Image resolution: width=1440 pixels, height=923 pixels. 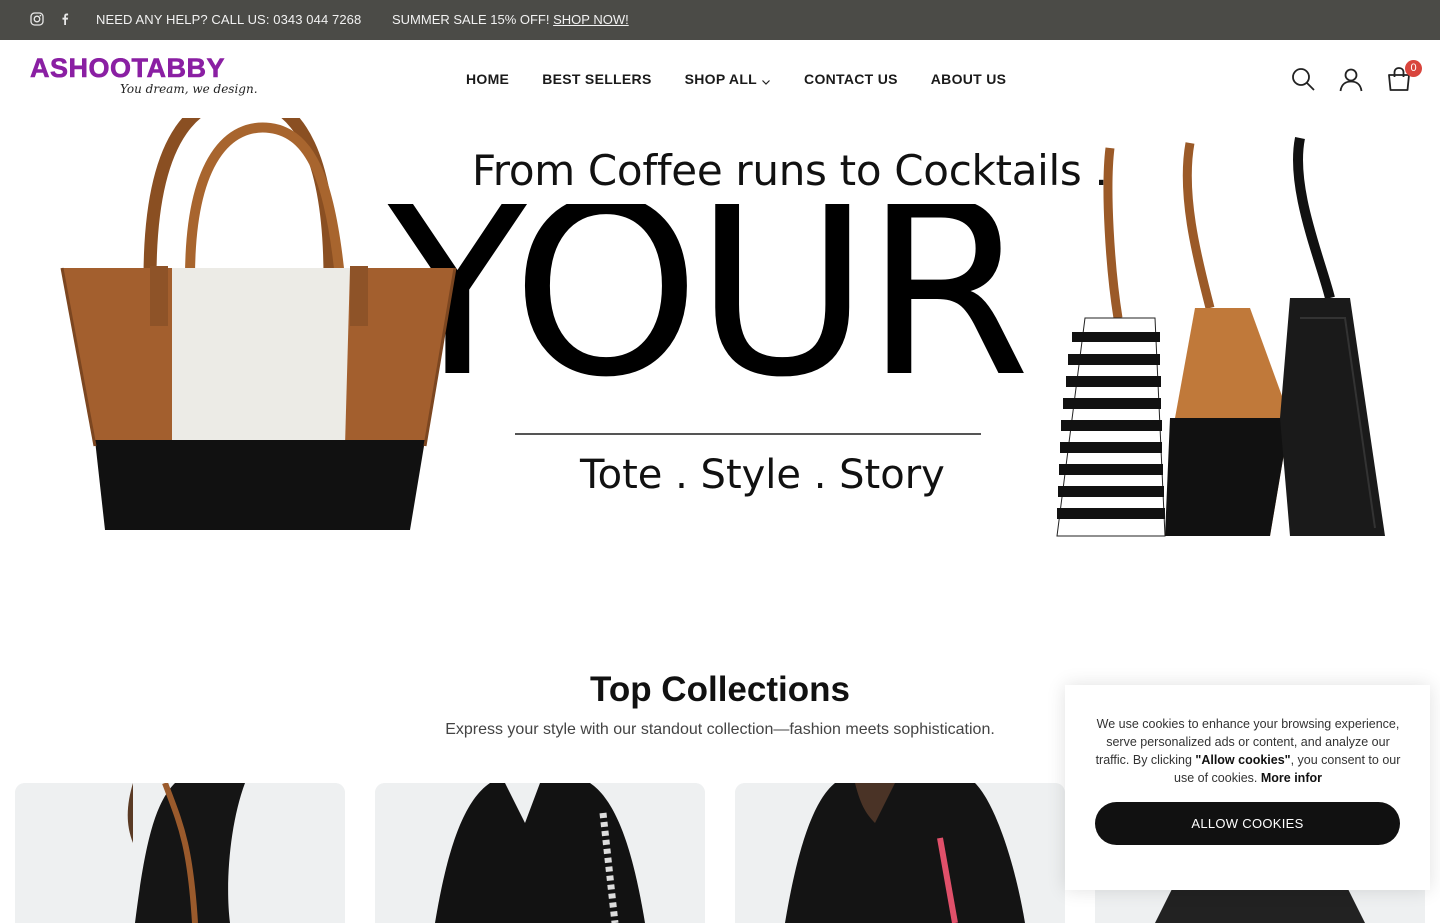 I want to click on nav-item-best-sellers: BEST SELLERS, so click(x=596, y=79).